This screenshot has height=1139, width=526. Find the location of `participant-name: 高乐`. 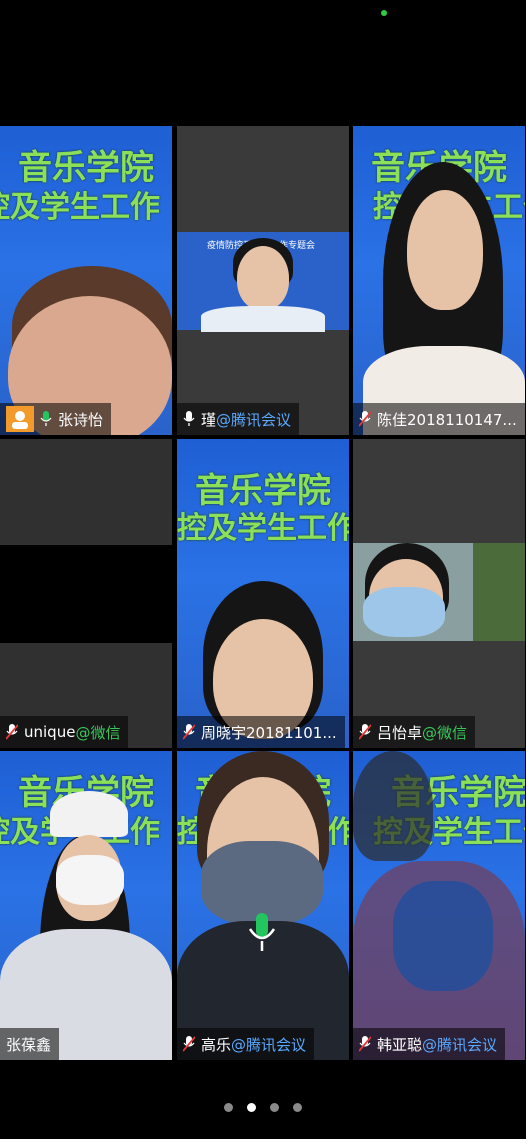

participant-name: 高乐 is located at coordinates (216, 1044).